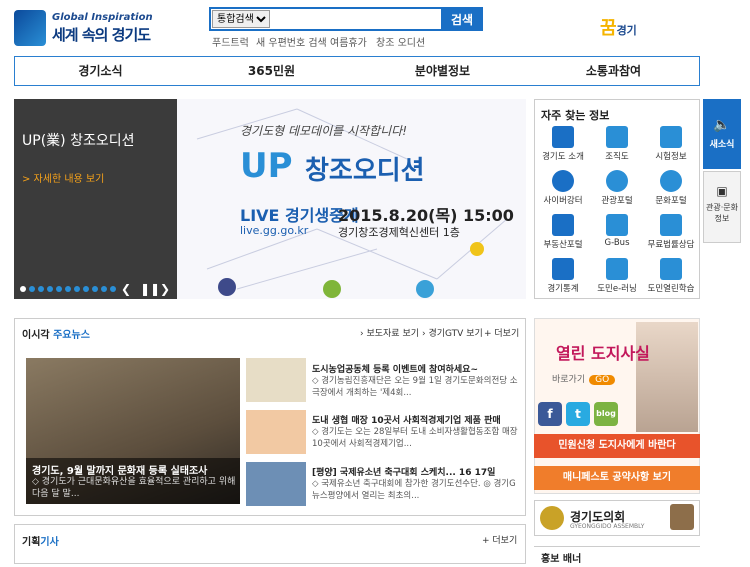  What do you see at coordinates (102, 17) in the screenshot?
I see `logo-subtitle: Global Inspiration` at bounding box center [102, 17].